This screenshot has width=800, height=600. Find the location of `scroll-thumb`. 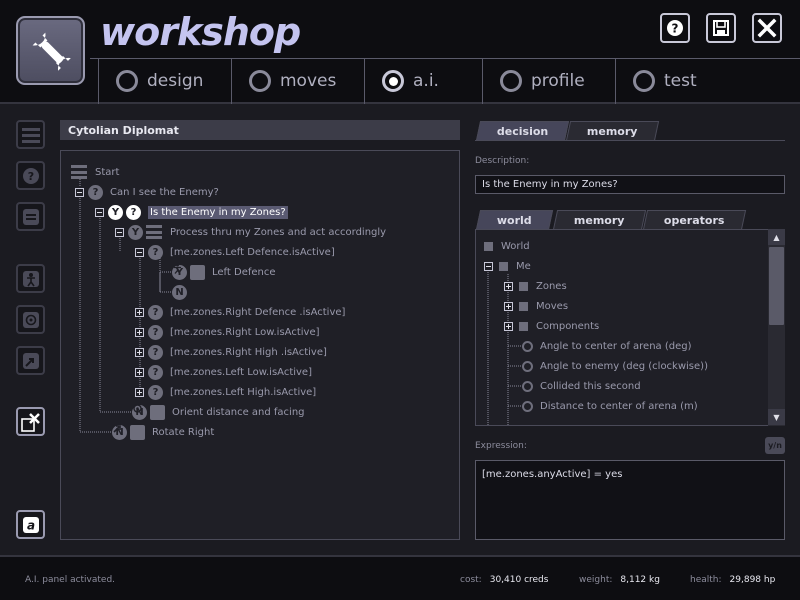

scroll-thumb is located at coordinates (776, 286).